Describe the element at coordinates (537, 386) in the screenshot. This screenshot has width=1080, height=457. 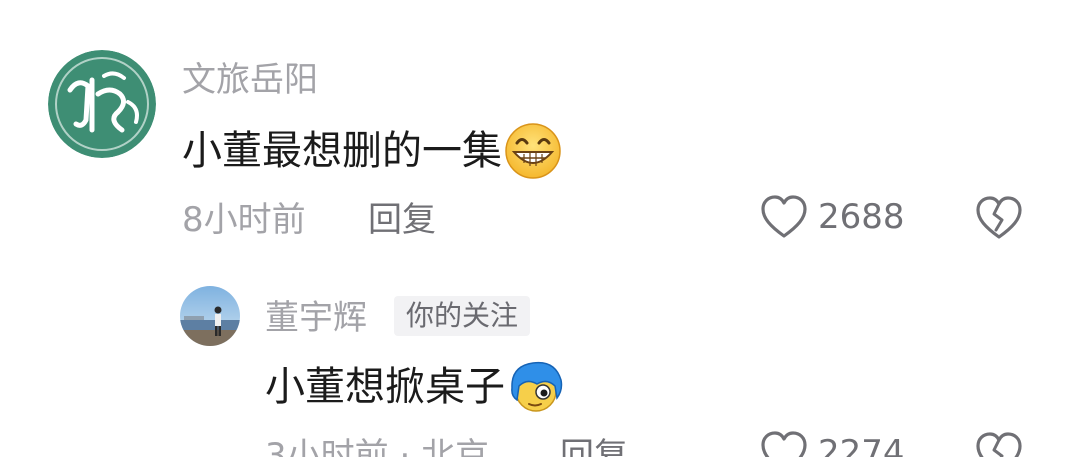
I see `blue-hair-face-icon` at that location.